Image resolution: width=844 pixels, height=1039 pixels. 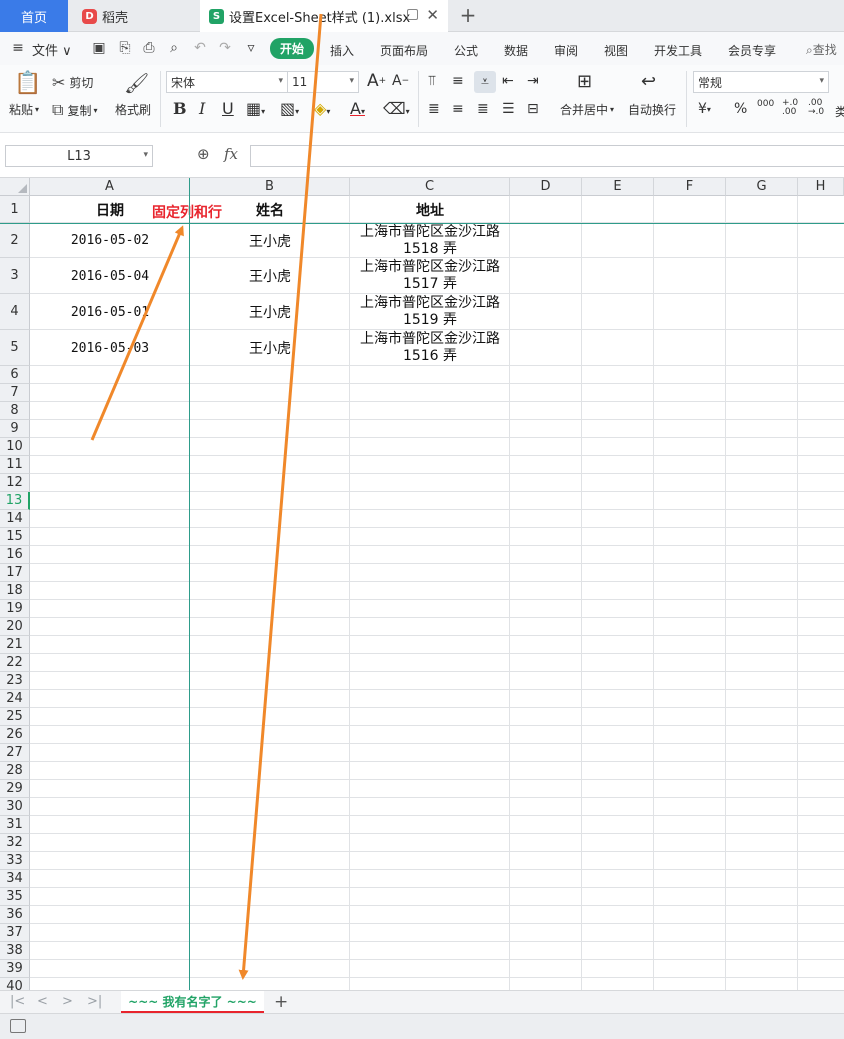 What do you see at coordinates (15, 312) in the screenshot?
I see `row-header-4: 4` at bounding box center [15, 312].